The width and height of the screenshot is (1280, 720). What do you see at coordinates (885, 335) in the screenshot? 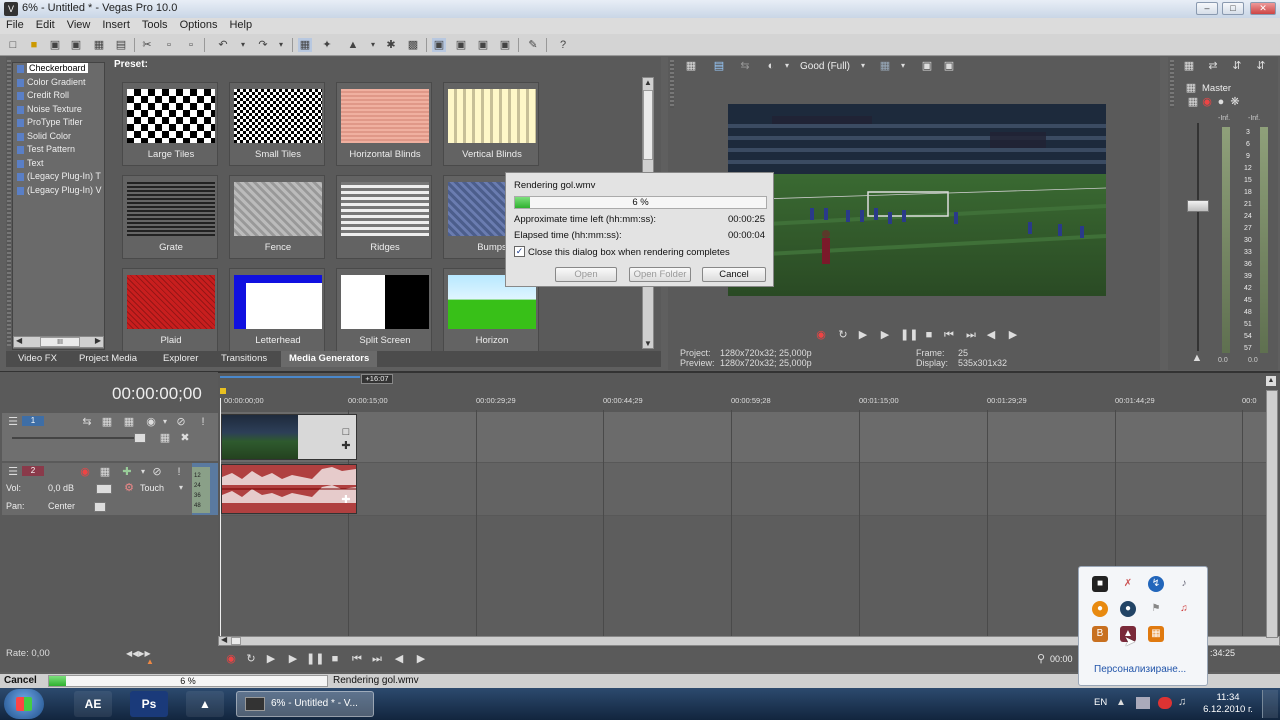
I see `preview-play-icon: ▶` at bounding box center [885, 335].